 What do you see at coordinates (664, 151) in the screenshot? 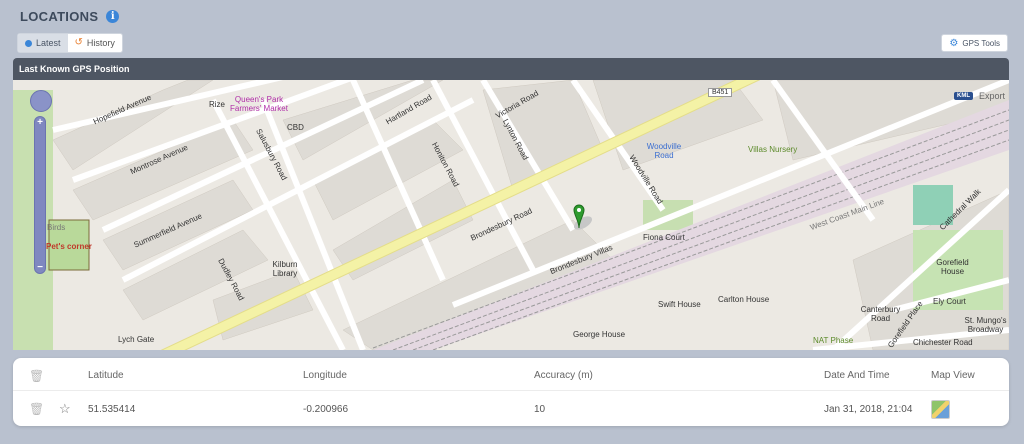
I see `map-label-woodville-stop: Woodville Road` at bounding box center [664, 151].